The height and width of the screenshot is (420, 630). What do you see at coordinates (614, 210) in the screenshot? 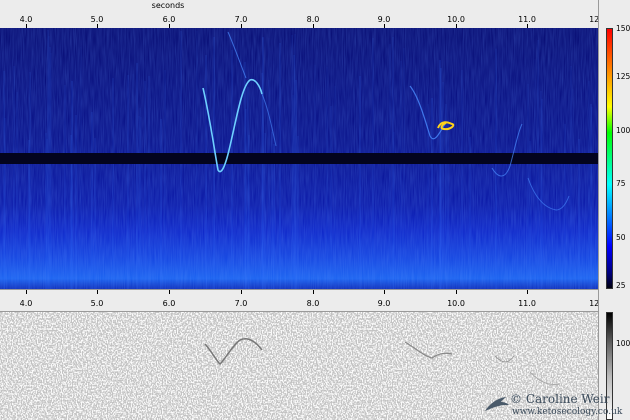
I see `colorbar-panel` at bounding box center [614, 210].